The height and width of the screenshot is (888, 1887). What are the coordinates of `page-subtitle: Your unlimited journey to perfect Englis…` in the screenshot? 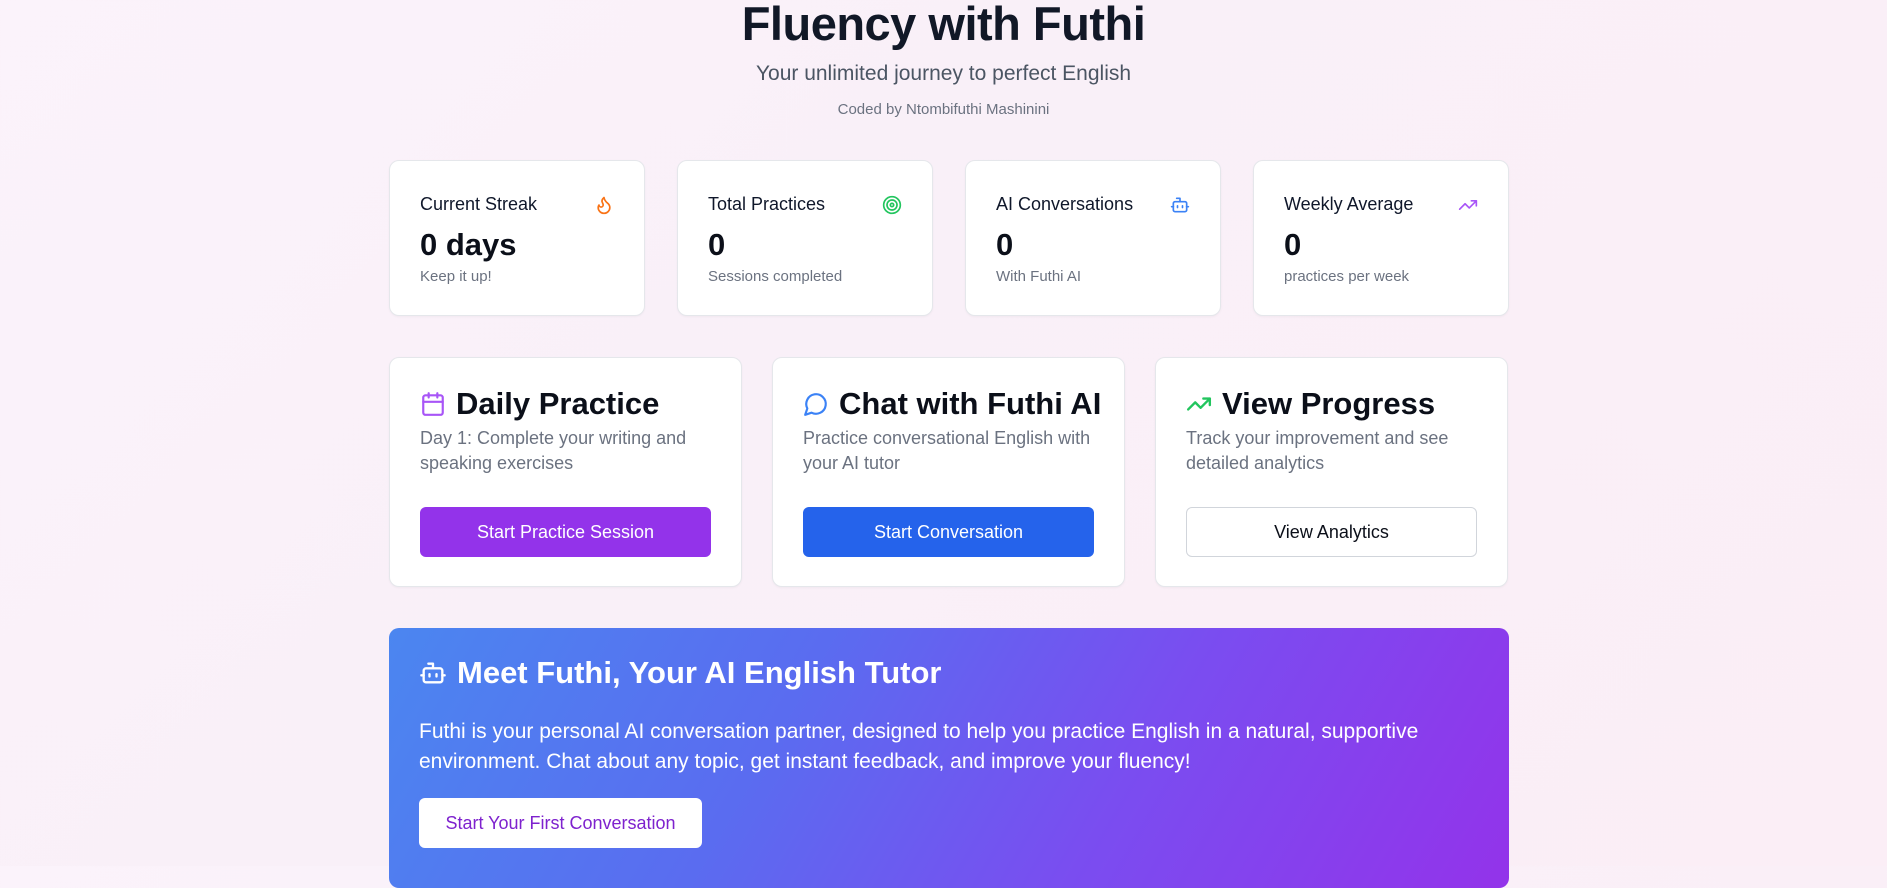 It's located at (943, 73).